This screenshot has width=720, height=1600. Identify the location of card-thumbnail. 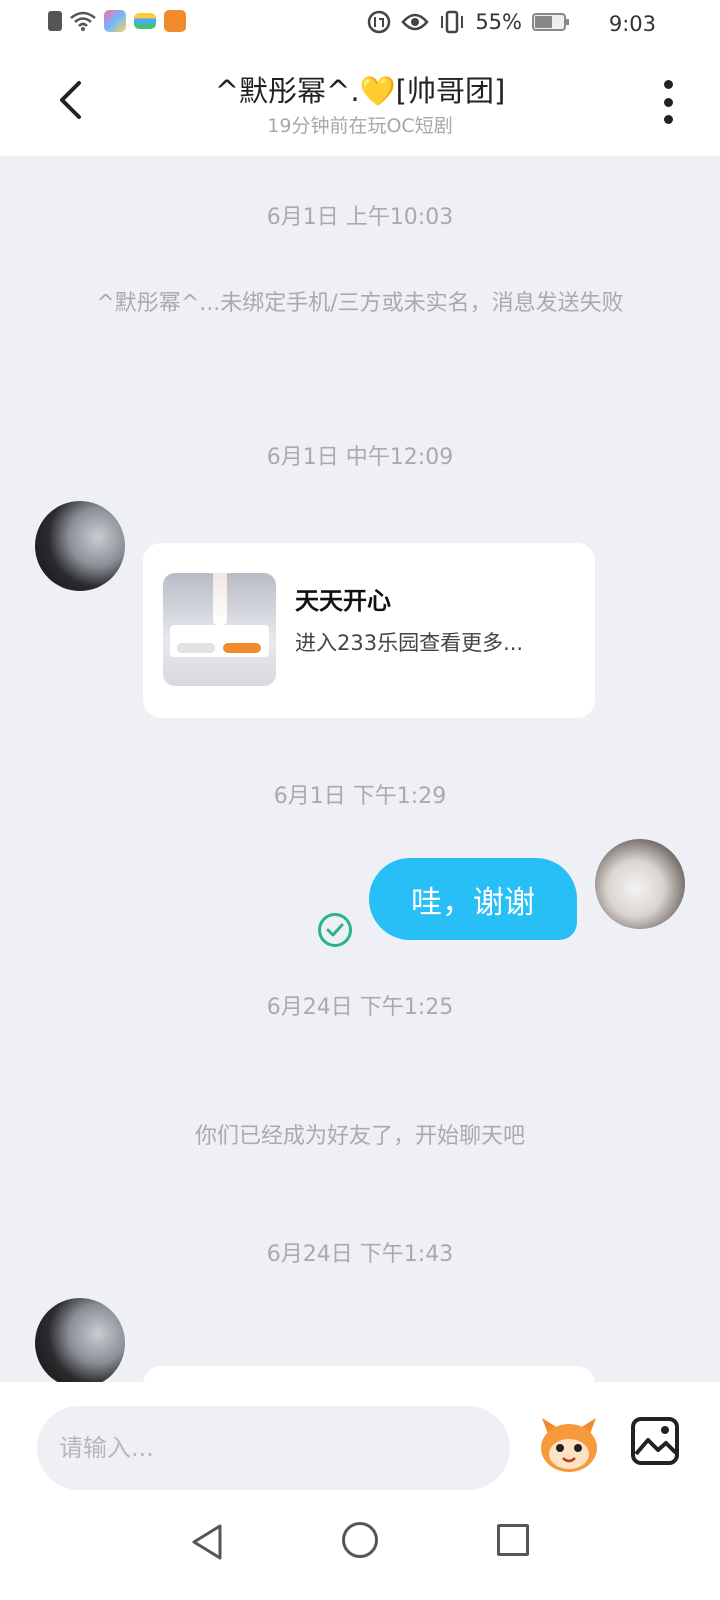
(219, 629).